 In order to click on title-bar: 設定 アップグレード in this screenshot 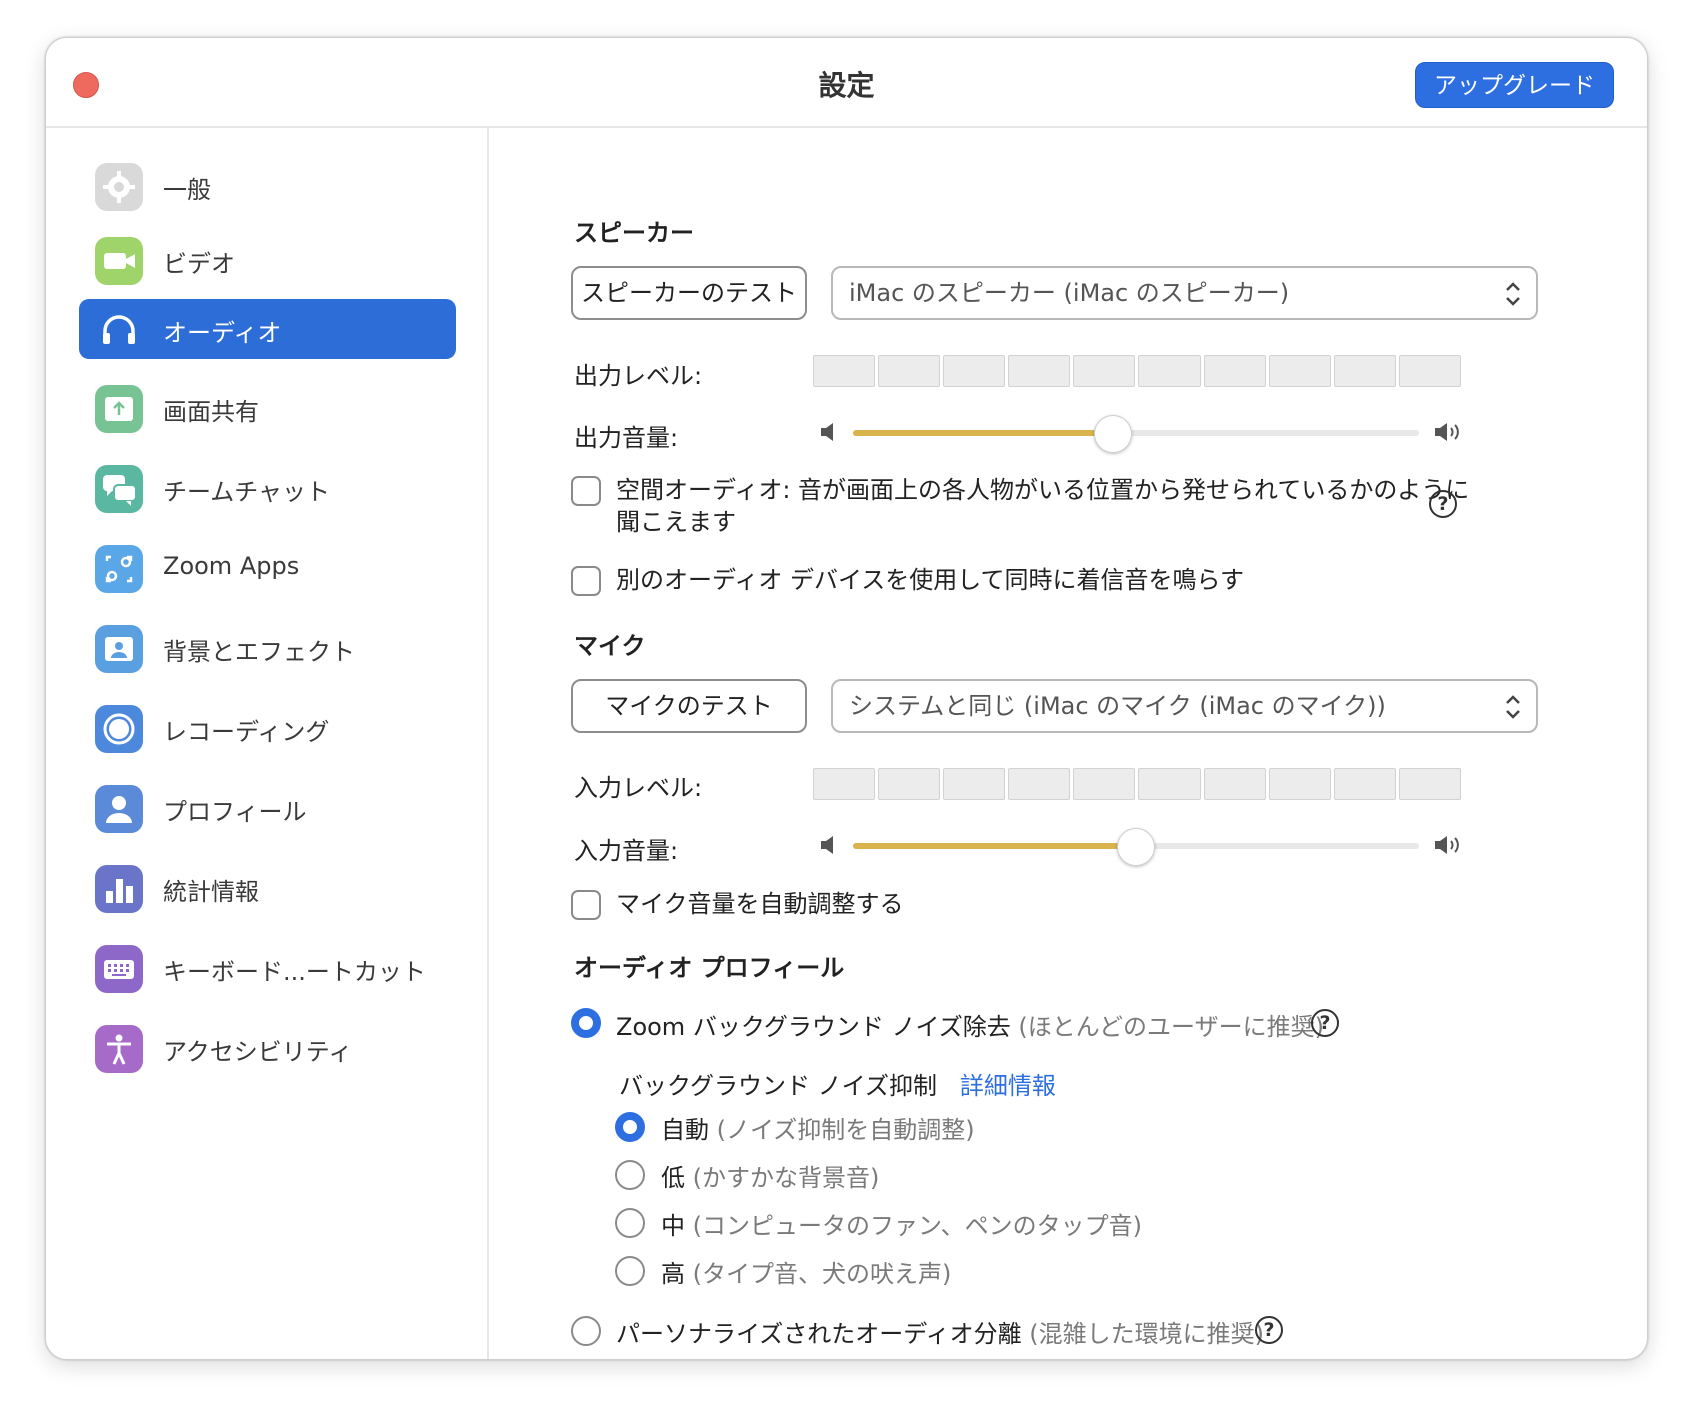, I will do `click(846, 83)`.